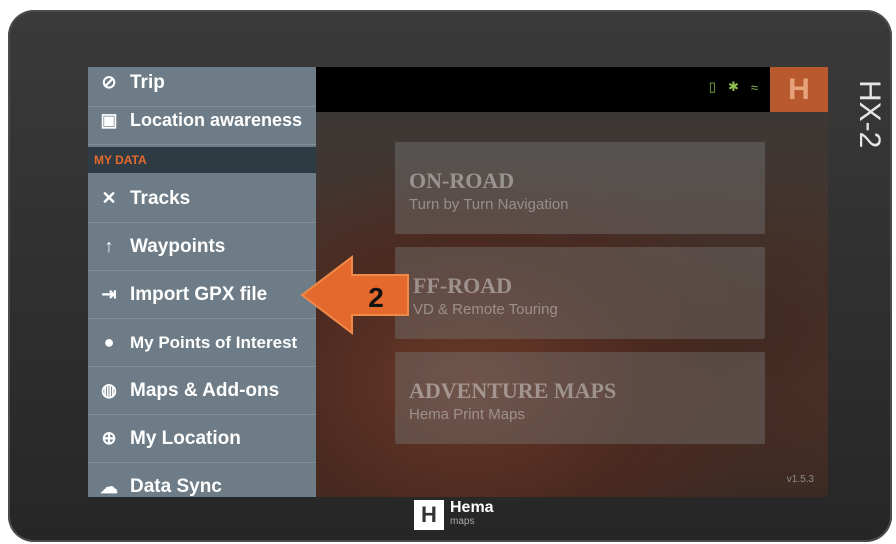 This screenshot has width=896, height=544. Describe the element at coordinates (199, 294) in the screenshot. I see `menu-label: Import GPX file` at that location.